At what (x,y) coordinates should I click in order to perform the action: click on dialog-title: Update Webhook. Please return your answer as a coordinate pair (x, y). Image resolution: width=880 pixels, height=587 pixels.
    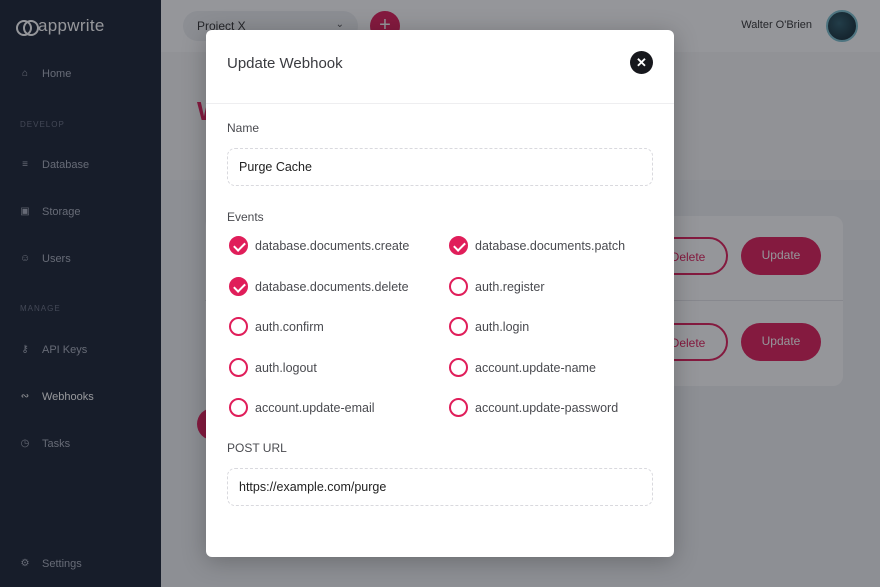
    Looking at the image, I should click on (285, 63).